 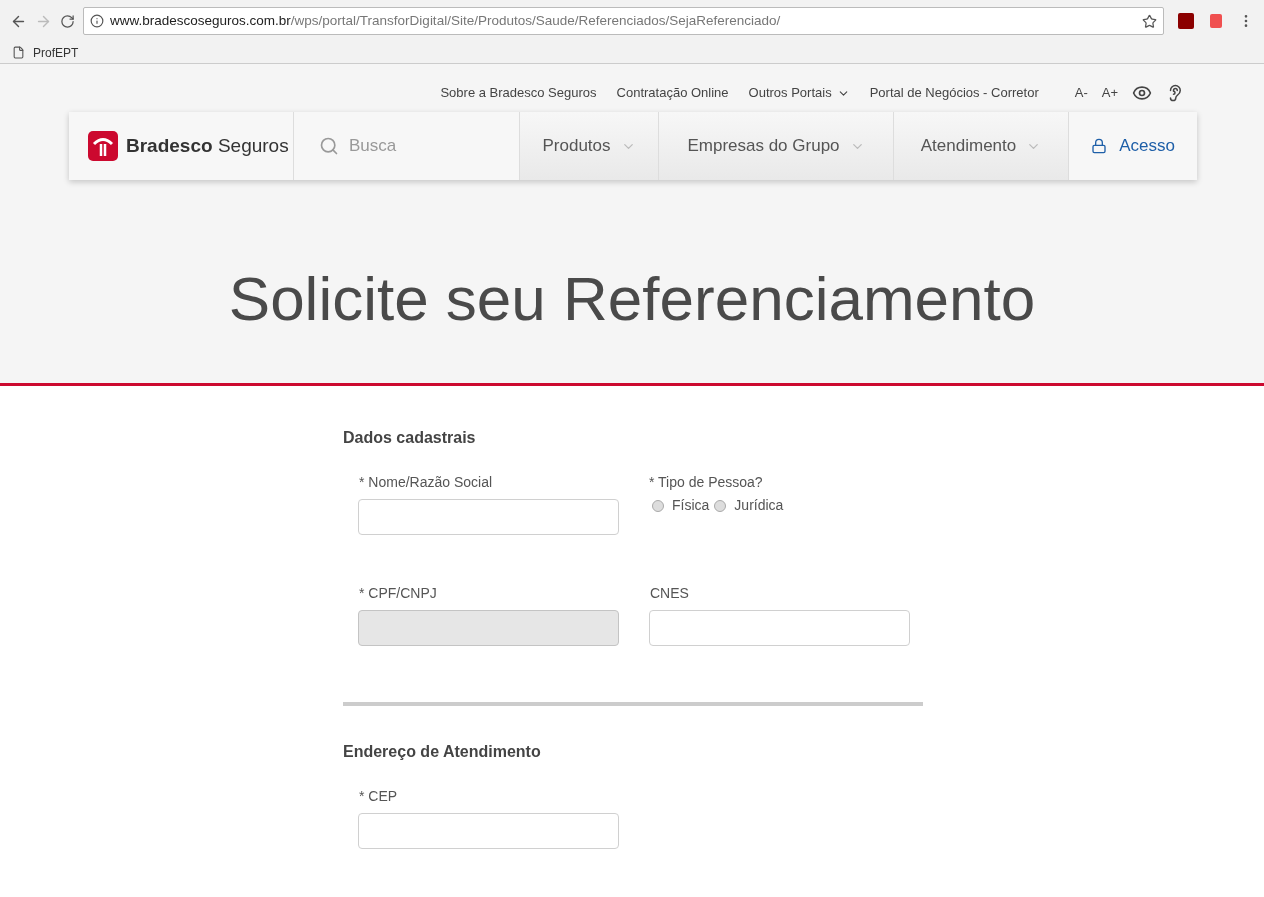 What do you see at coordinates (398, 593) in the screenshot?
I see `field-label: * CPF/CNPJ` at bounding box center [398, 593].